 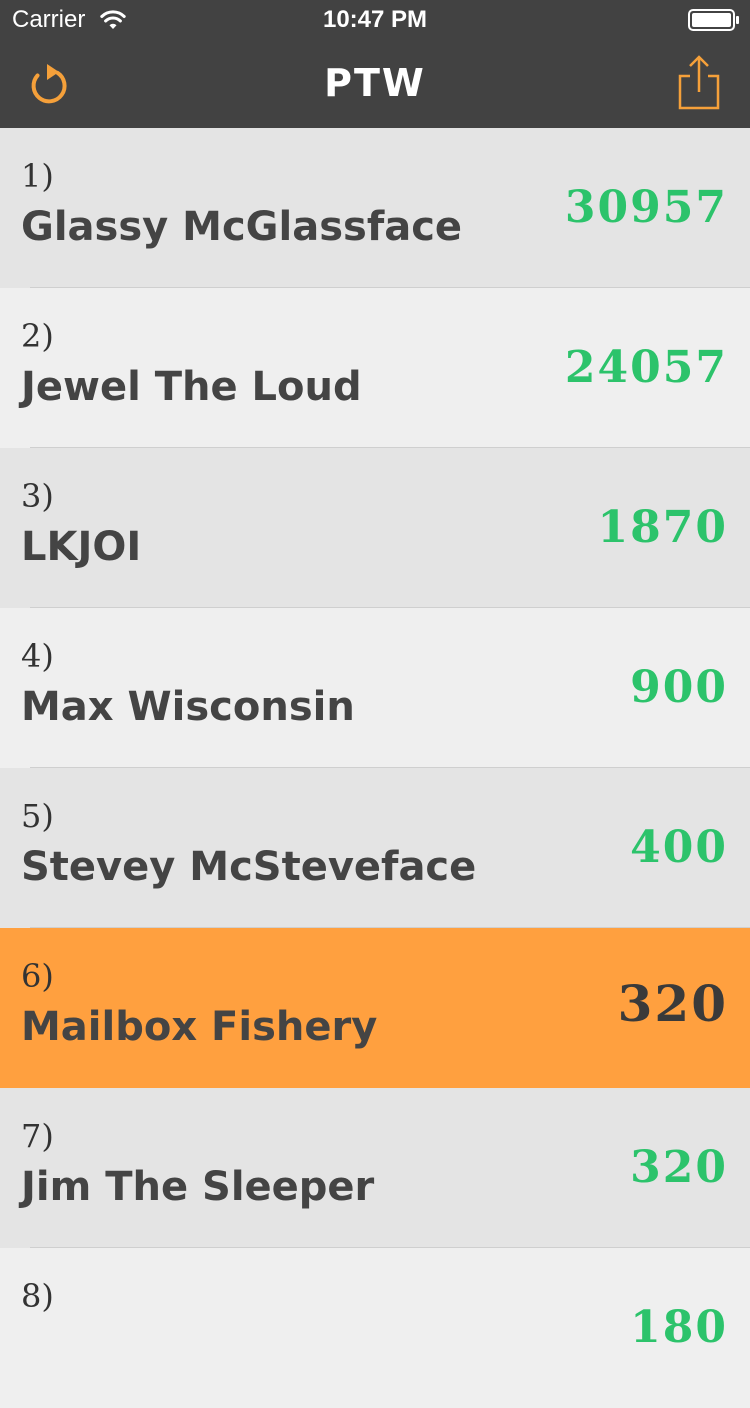 I want to click on leaderboard-row: 7) Jim The Sleeper 320, so click(x=375, y=1168).